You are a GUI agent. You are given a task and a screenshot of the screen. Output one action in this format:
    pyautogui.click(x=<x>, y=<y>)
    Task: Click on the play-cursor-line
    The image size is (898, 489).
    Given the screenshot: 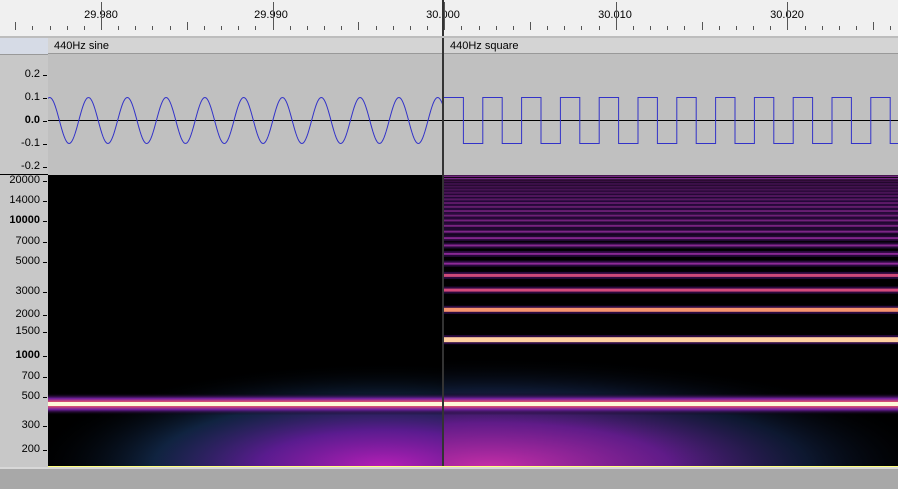 What is the action you would take?
    pyautogui.click(x=443, y=253)
    